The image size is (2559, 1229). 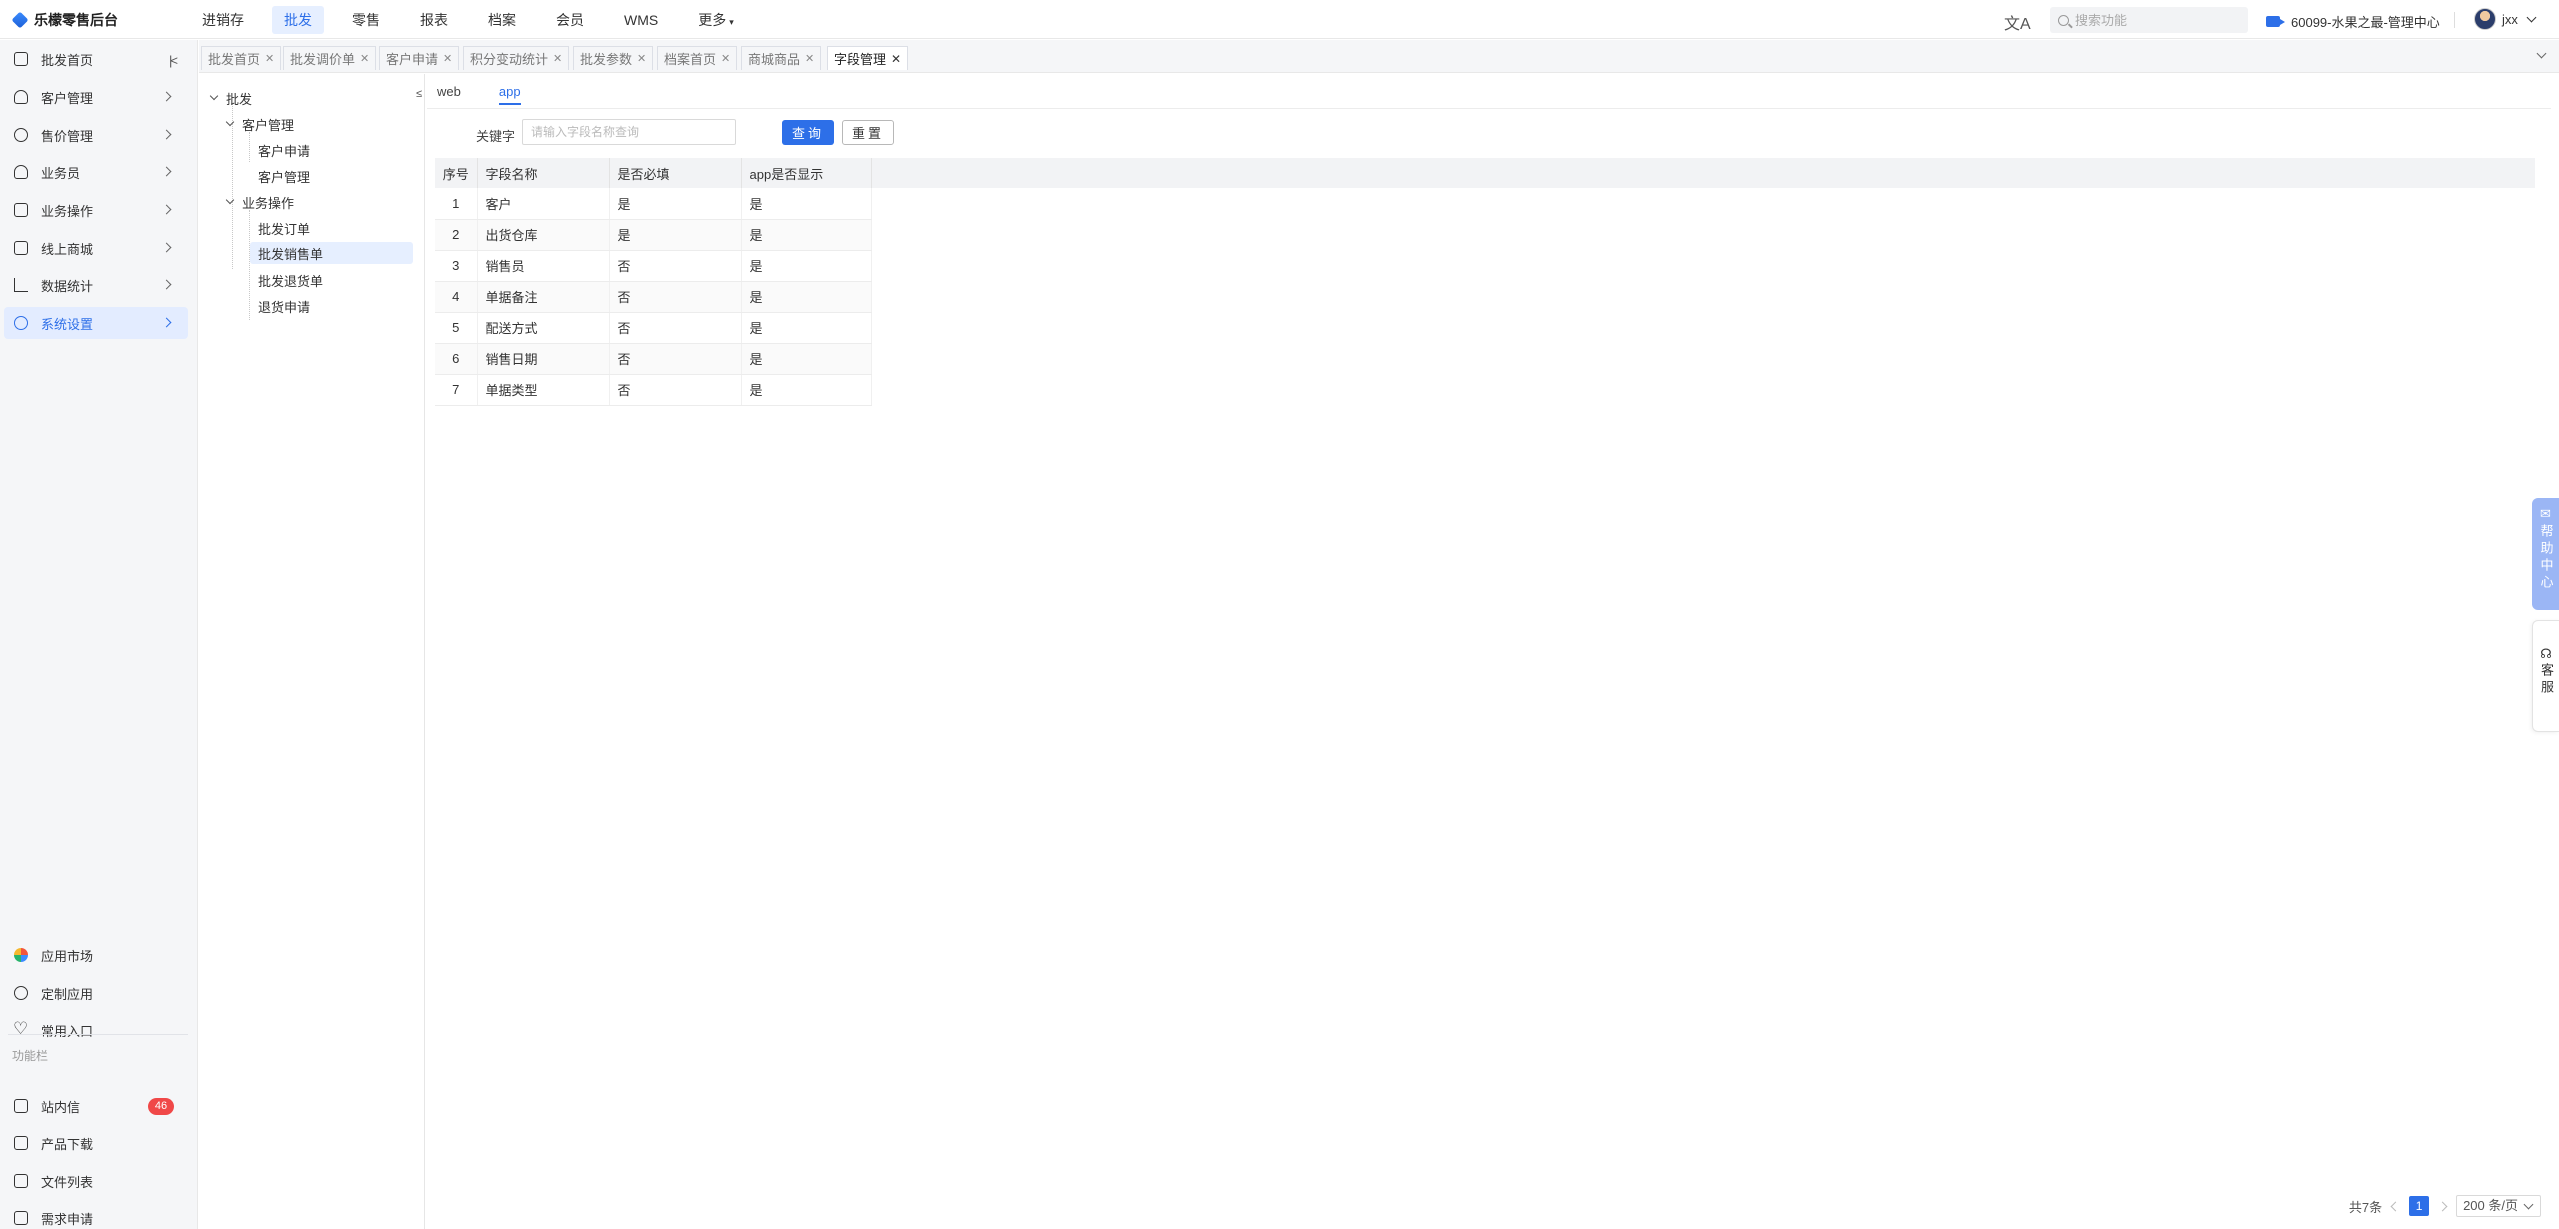 I want to click on topnav-item-more: 更多 ▾, so click(x=716, y=20).